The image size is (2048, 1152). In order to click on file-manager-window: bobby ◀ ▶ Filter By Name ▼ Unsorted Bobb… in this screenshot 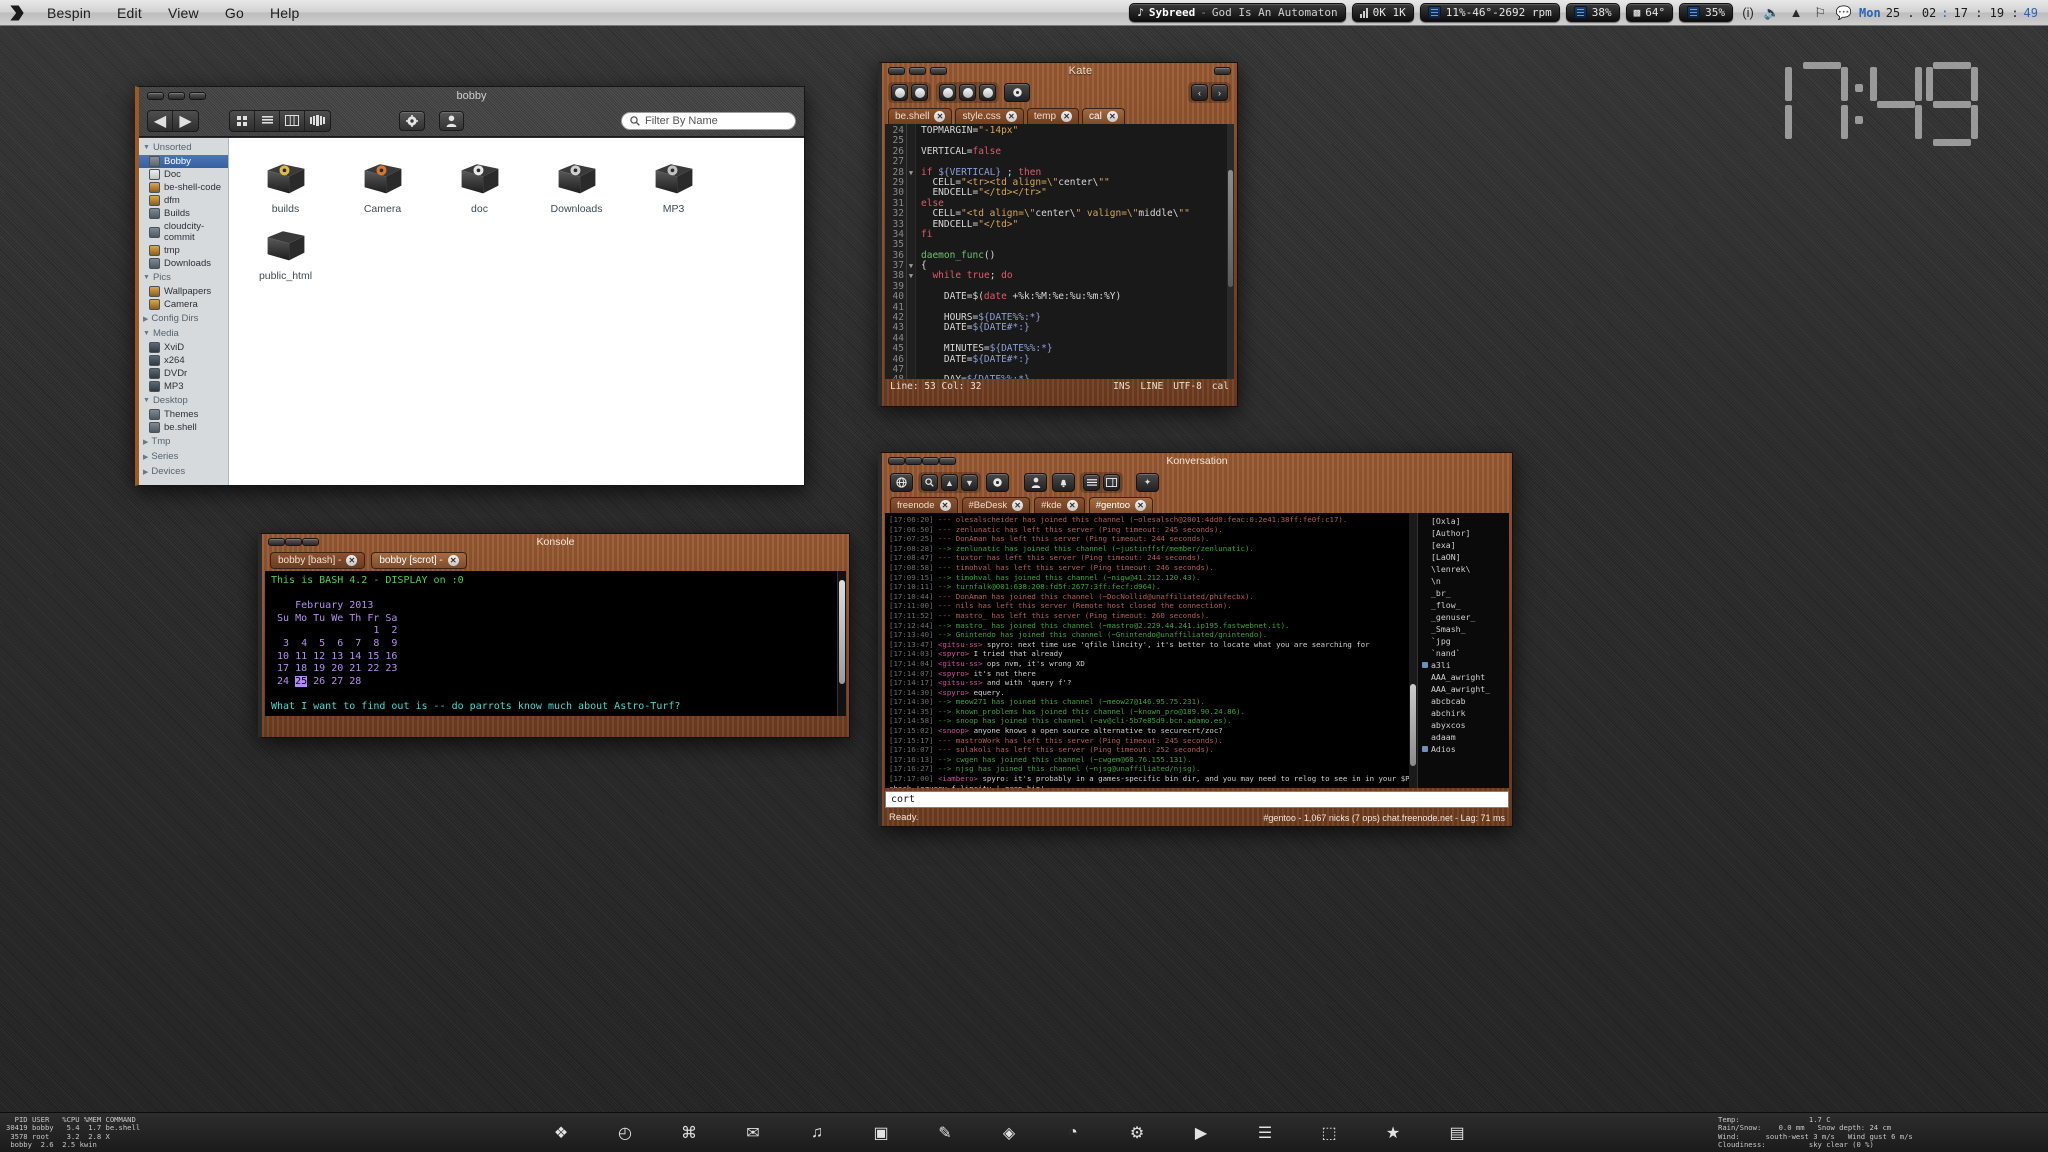, I will do `click(470, 286)`.